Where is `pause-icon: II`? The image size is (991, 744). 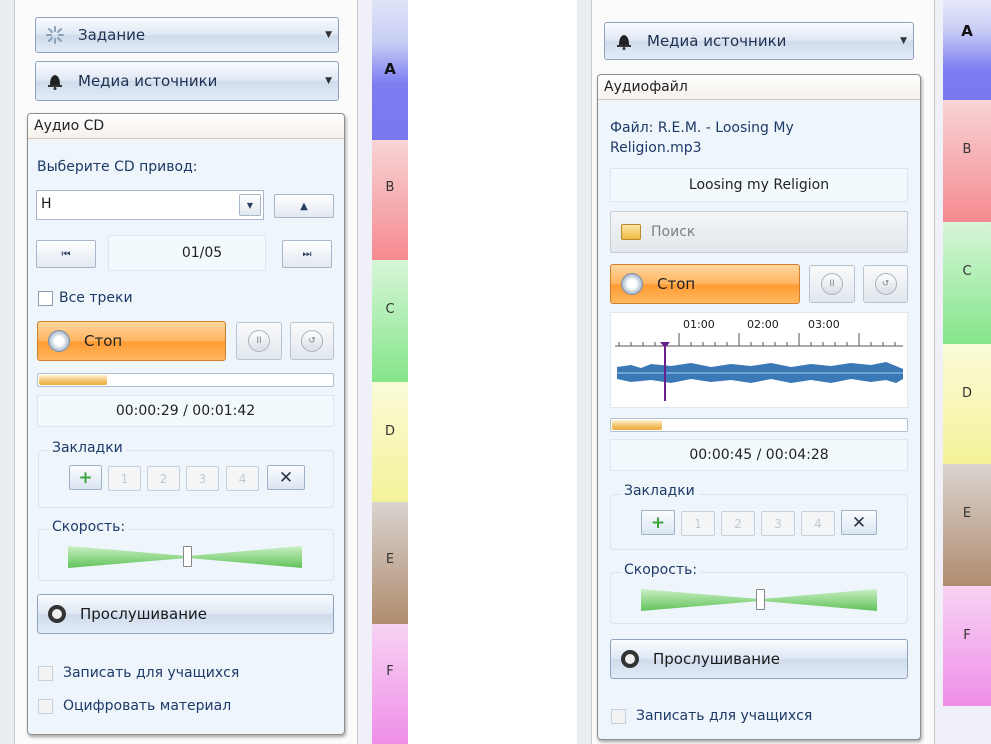 pause-icon: II is located at coordinates (259, 341).